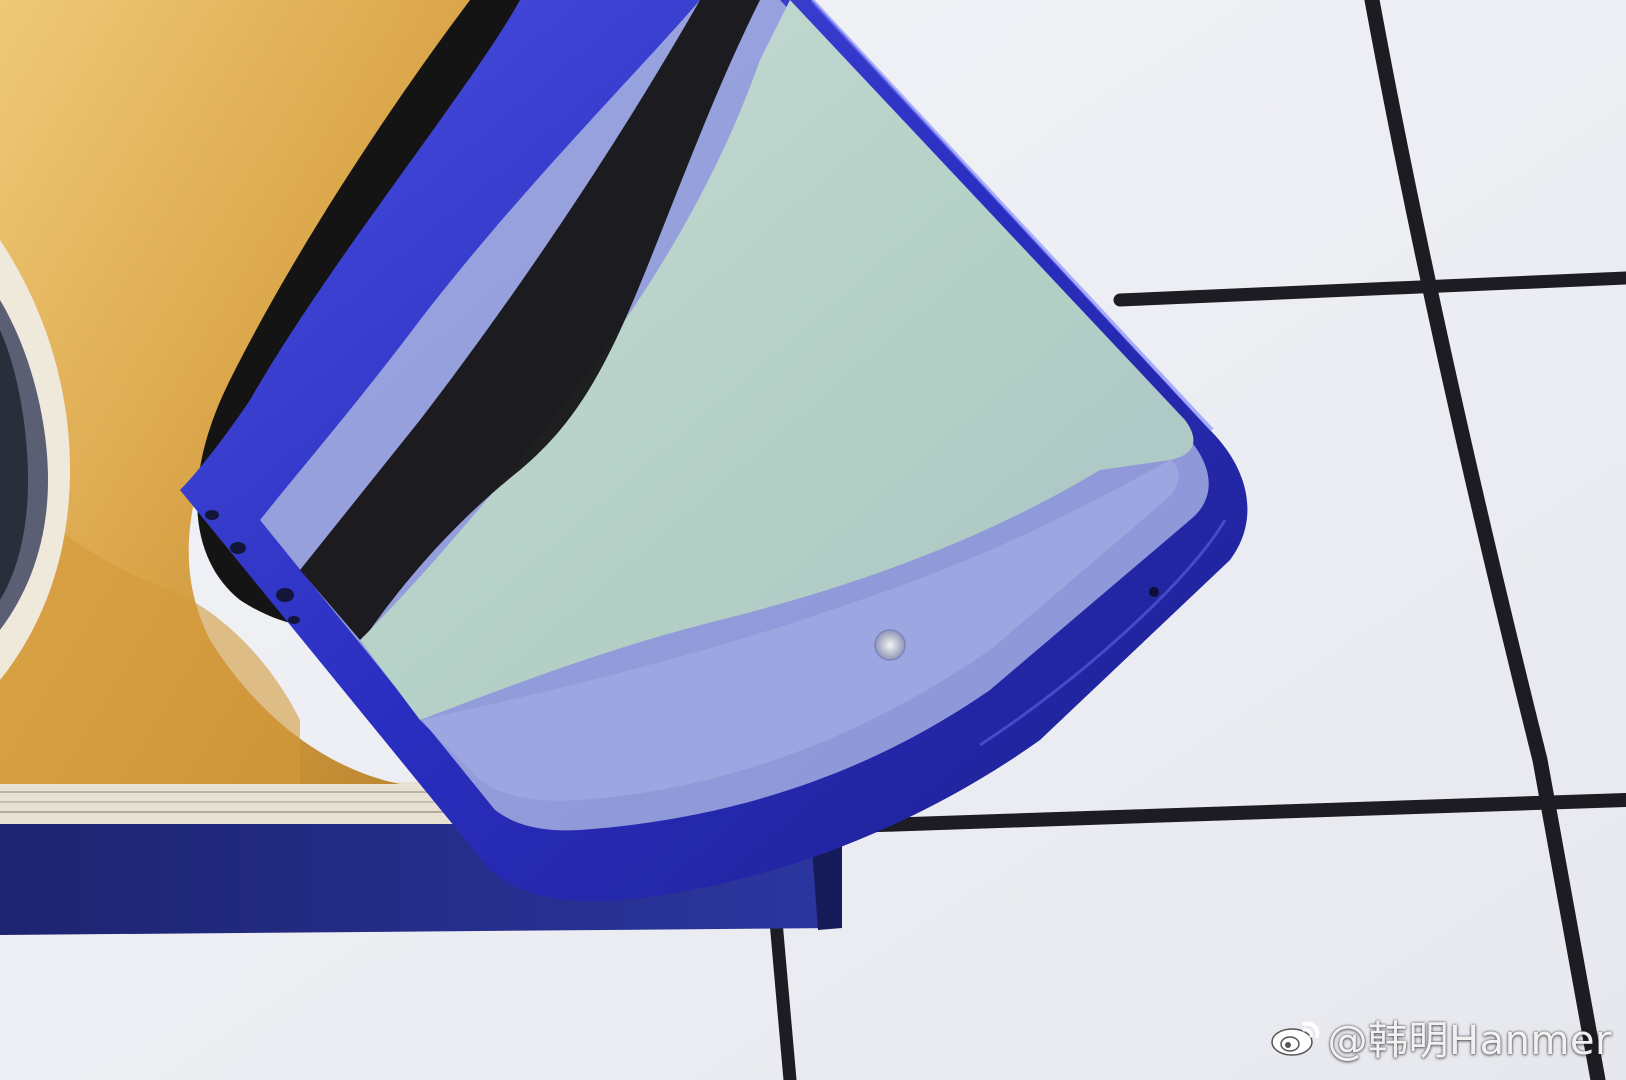  Describe the element at coordinates (1154, 592) in the screenshot. I see `microphone-hole` at that location.